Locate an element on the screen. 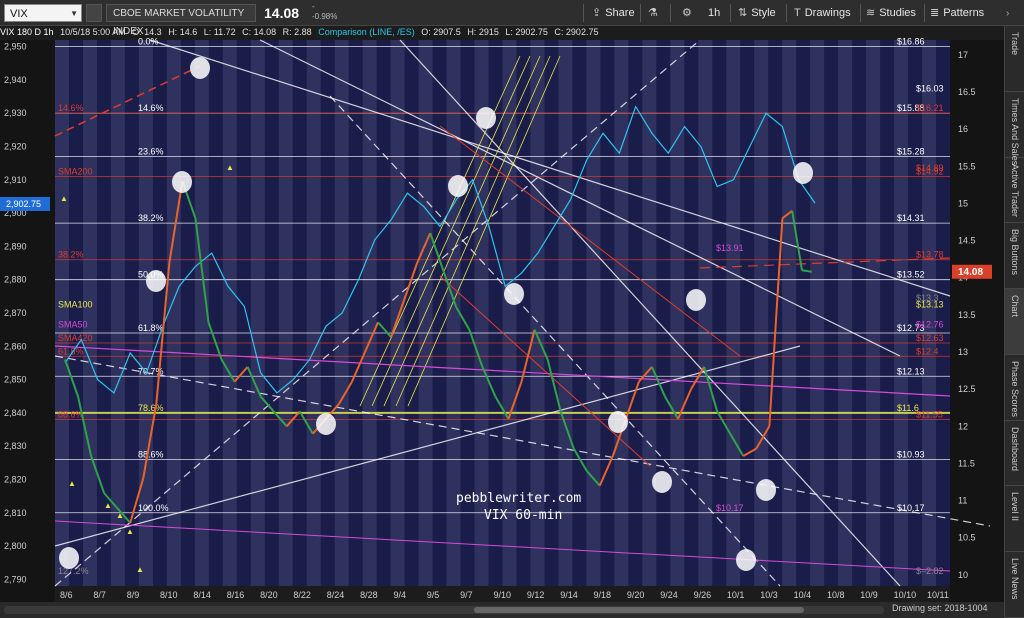 The width and height of the screenshot is (1024, 618). share-button: ⇪ Share is located at coordinates (613, 13).